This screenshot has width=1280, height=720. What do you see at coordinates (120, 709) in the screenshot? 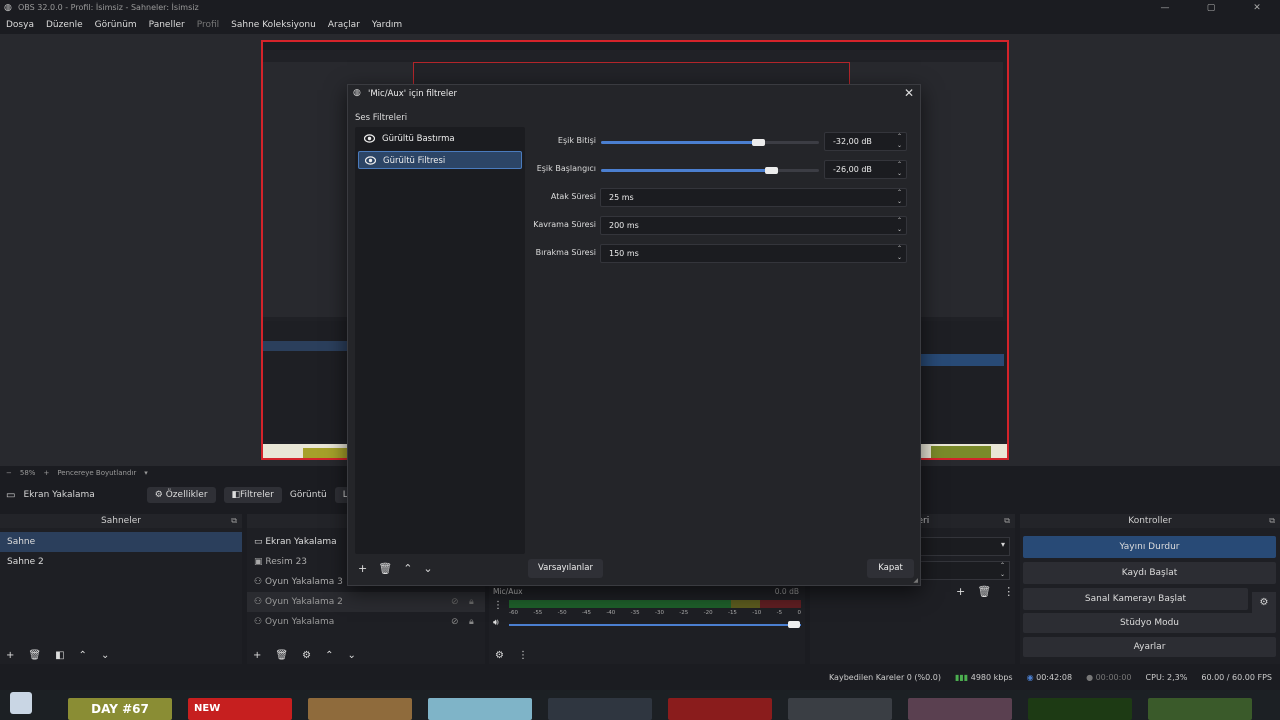
I see `taskbar-thumbnail: DAY #67` at bounding box center [120, 709].